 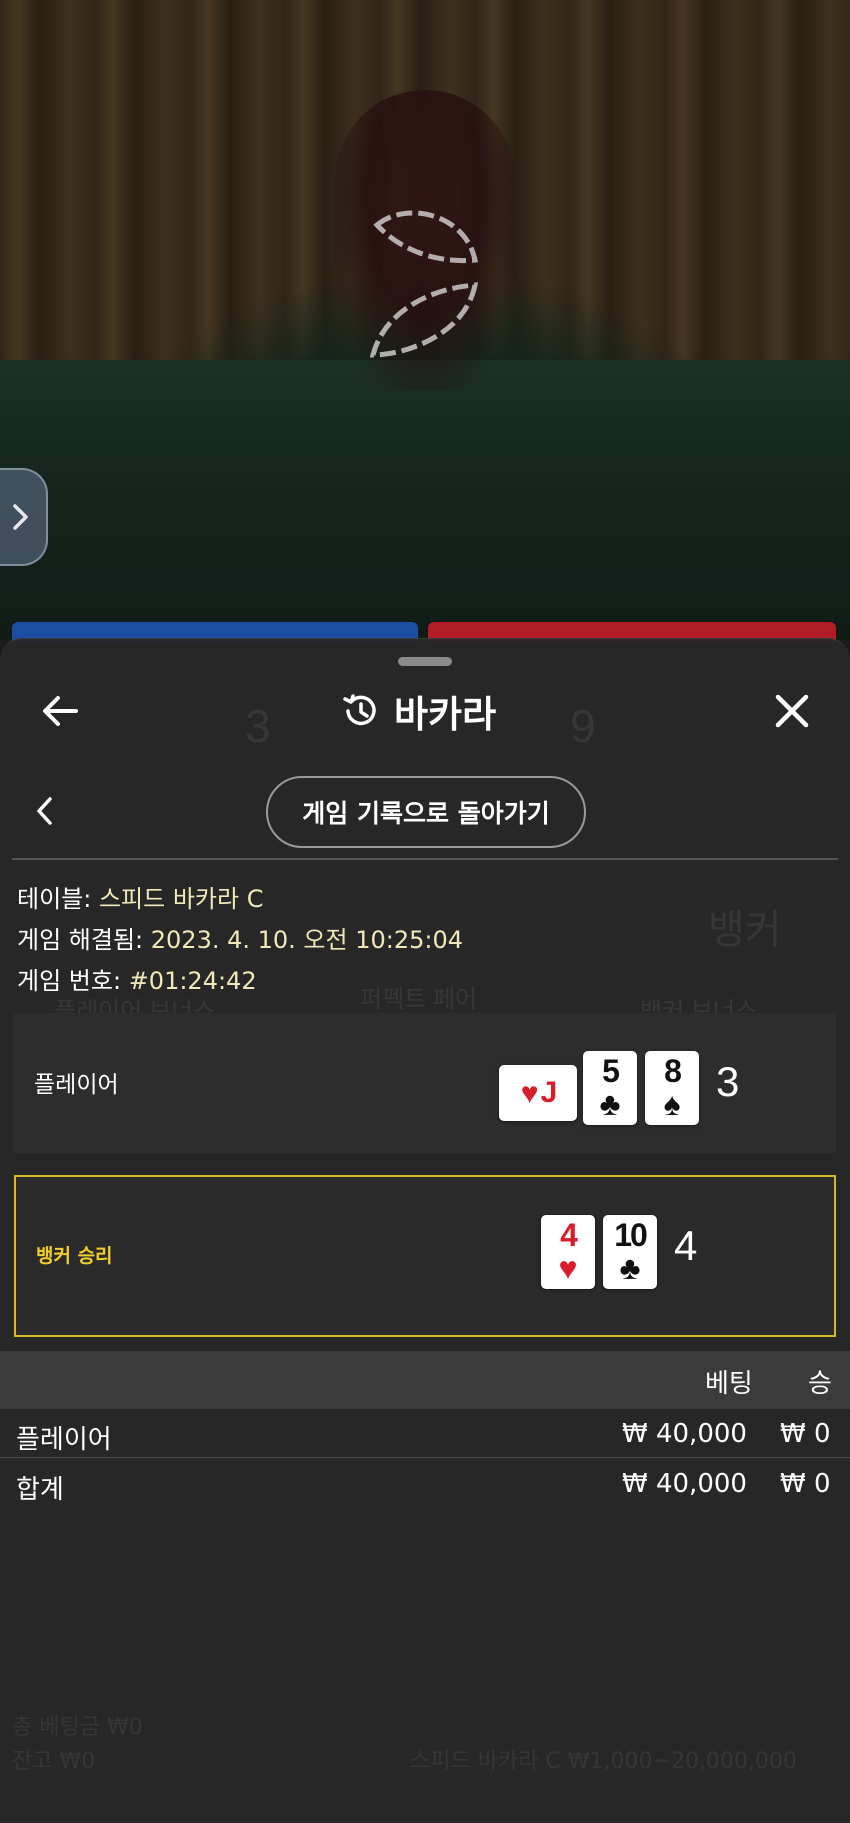 What do you see at coordinates (74, 1256) in the screenshot?
I see `banker-win-label: 뱅커 승리` at bounding box center [74, 1256].